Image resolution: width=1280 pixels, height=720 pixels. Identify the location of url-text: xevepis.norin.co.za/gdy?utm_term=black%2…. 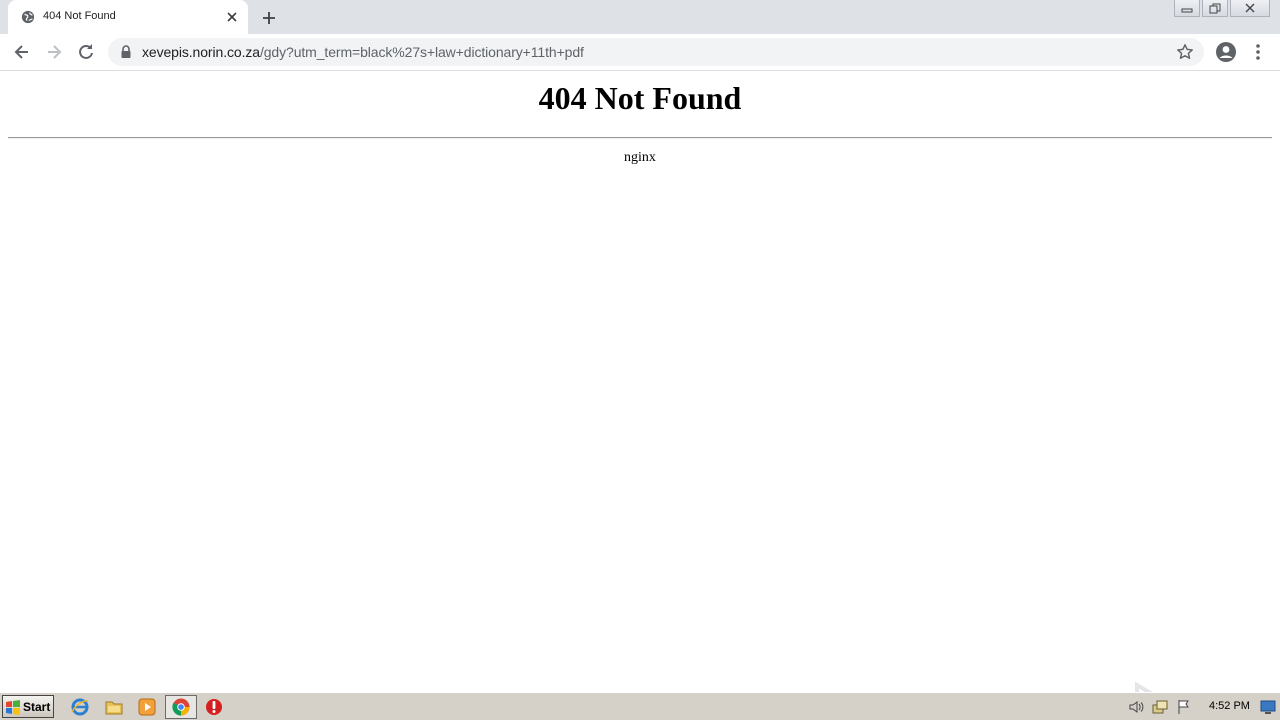
(363, 52).